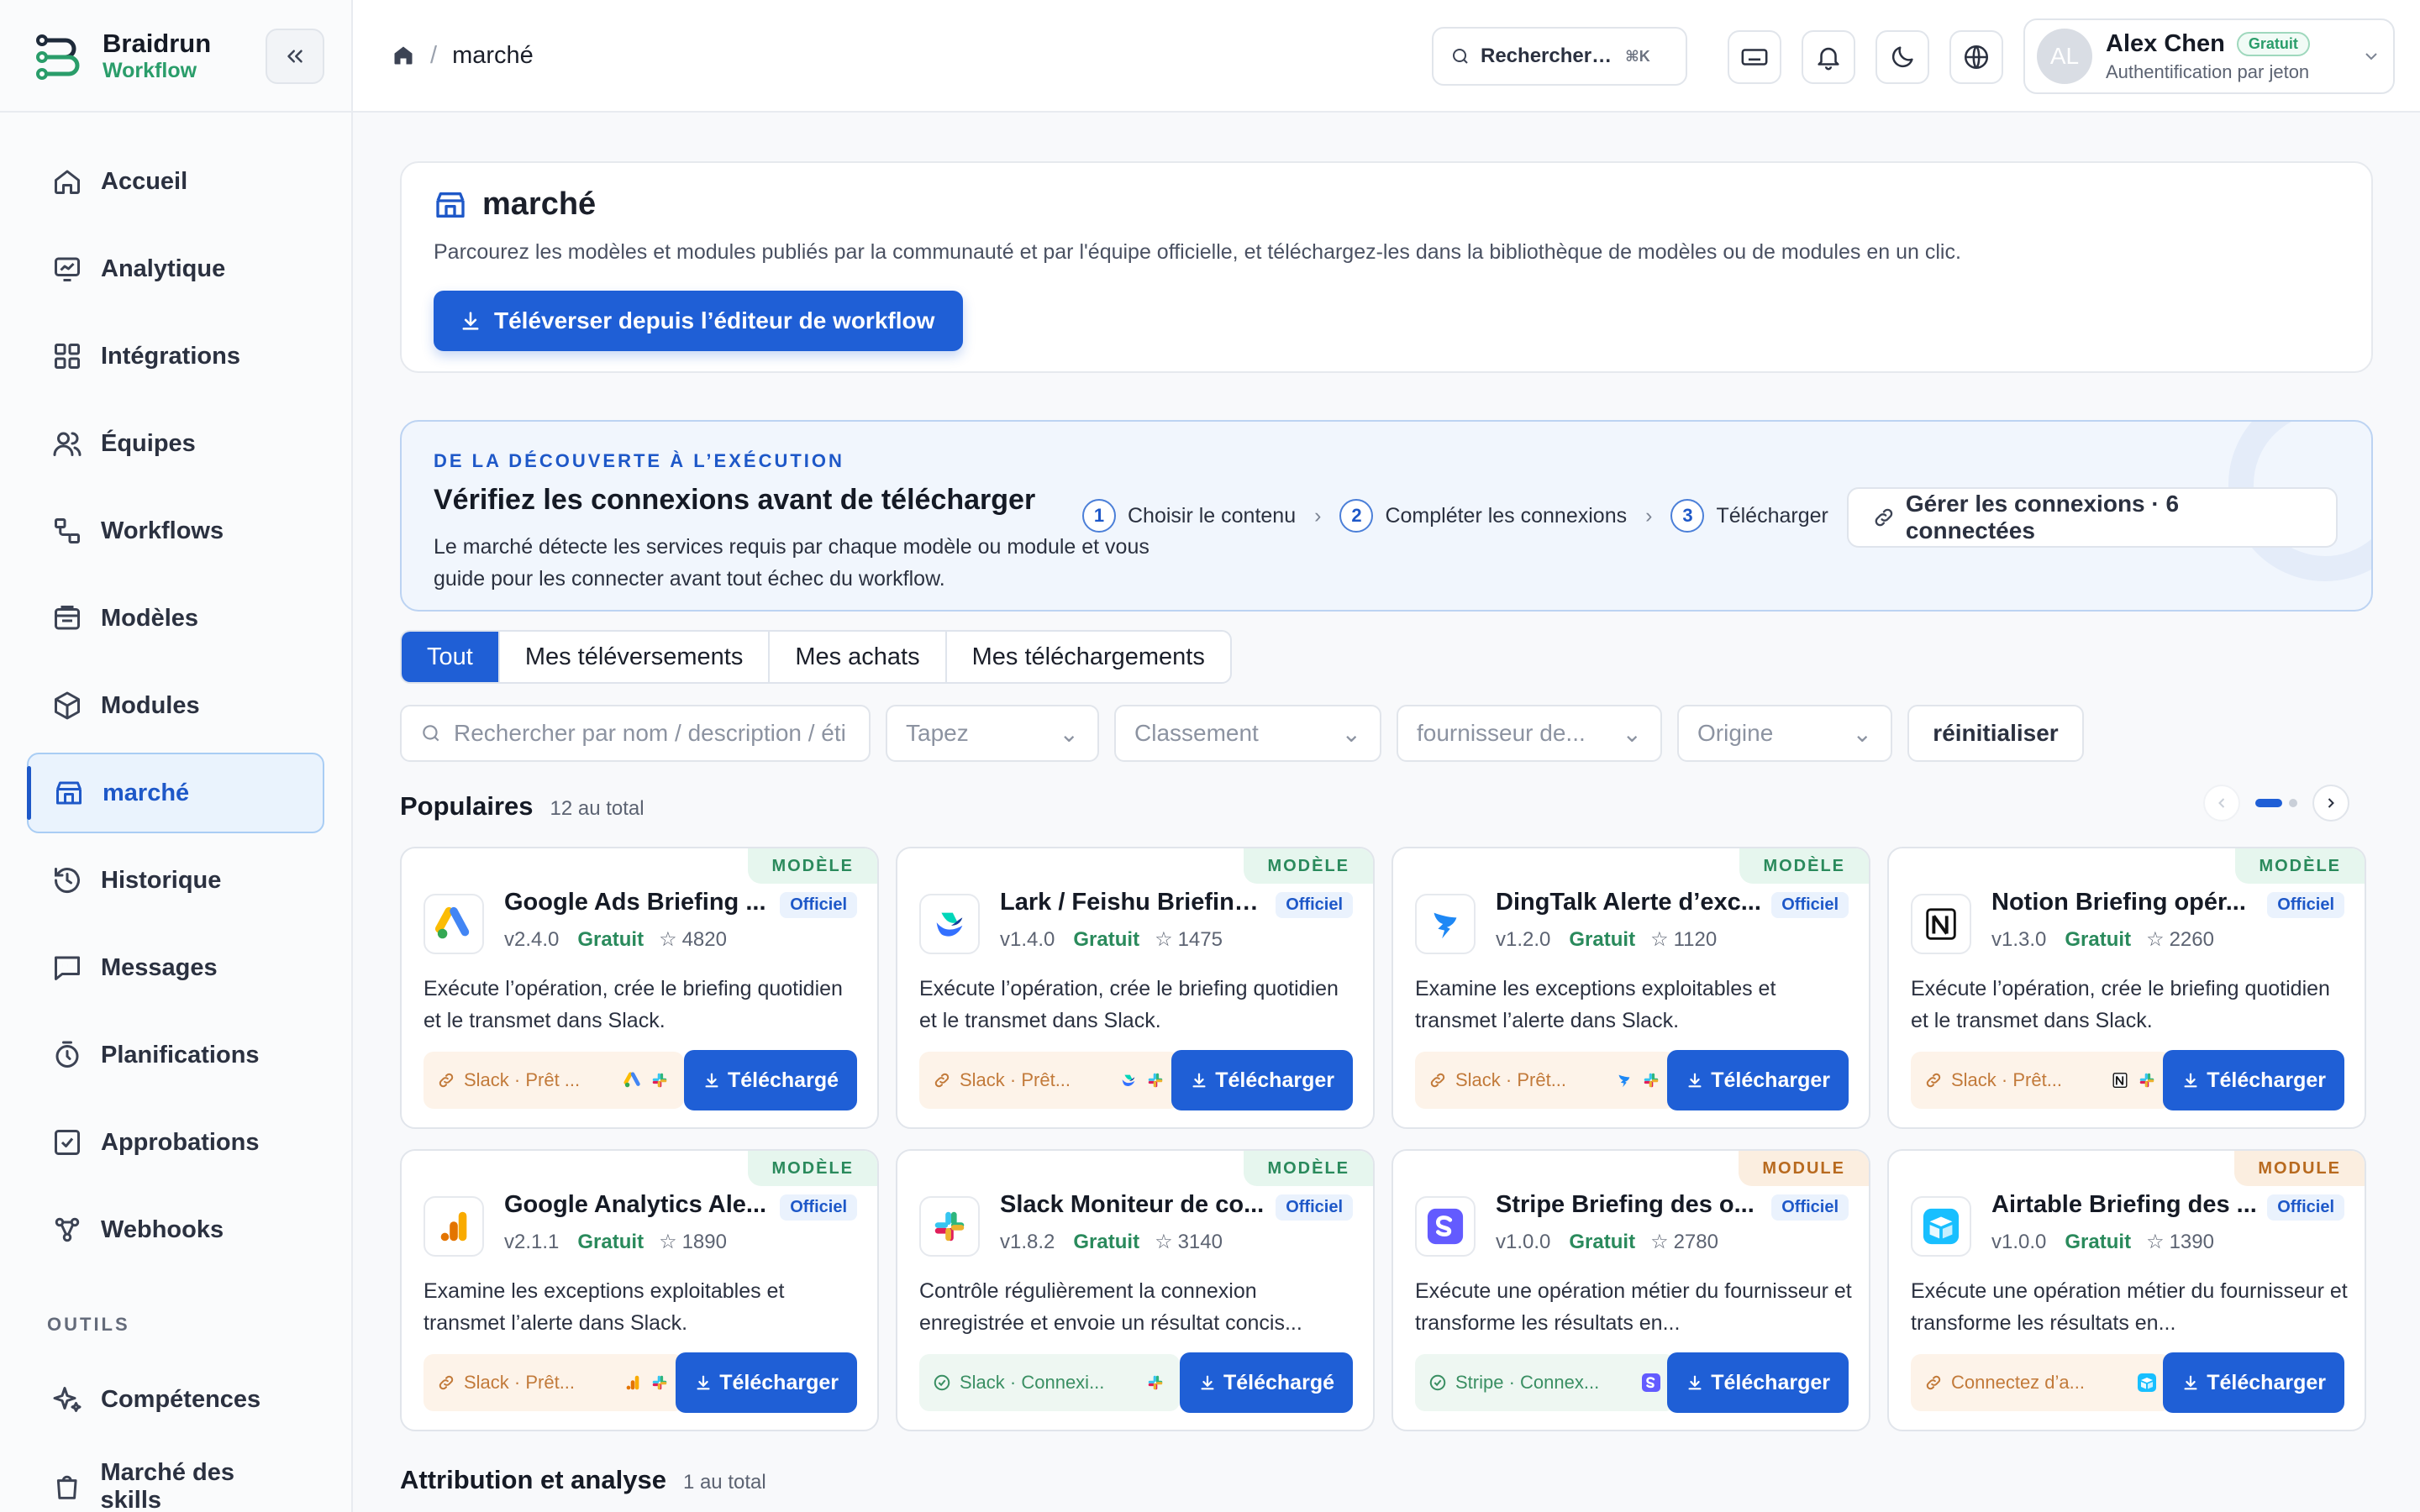  What do you see at coordinates (1356, 516) in the screenshot?
I see `step-number: 2` at bounding box center [1356, 516].